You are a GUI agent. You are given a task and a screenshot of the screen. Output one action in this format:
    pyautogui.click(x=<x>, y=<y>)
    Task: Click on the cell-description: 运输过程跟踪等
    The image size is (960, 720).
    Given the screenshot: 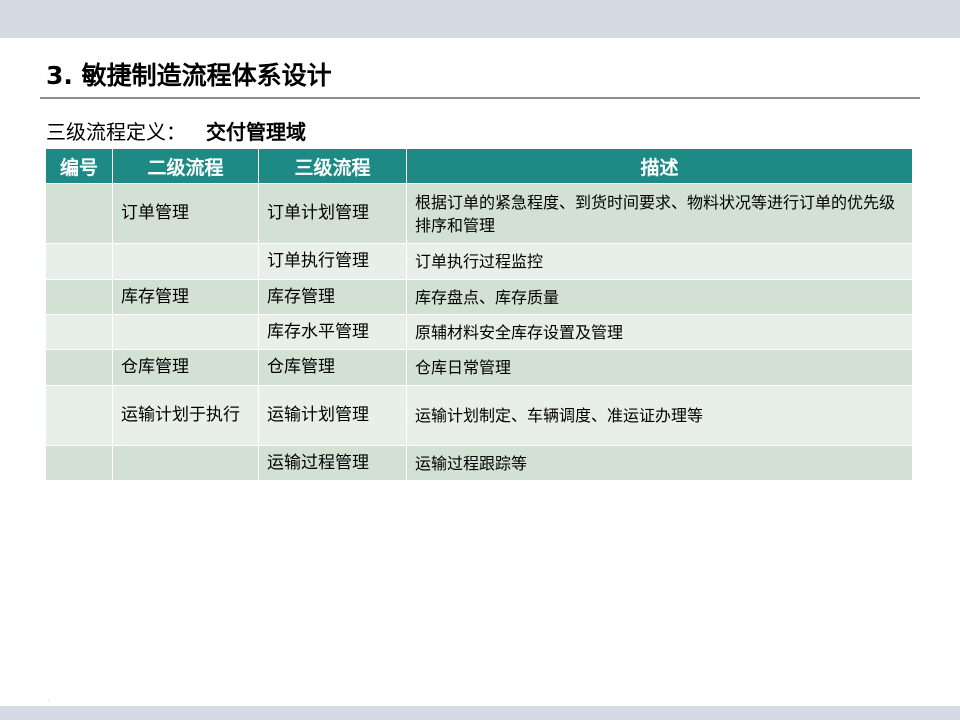 What is the action you would take?
    pyautogui.click(x=659, y=463)
    